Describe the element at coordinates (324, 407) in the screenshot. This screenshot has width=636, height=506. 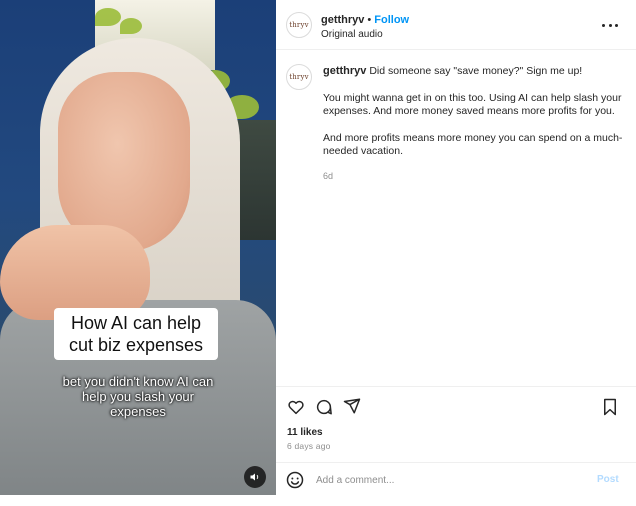
I see `comment-icon` at that location.